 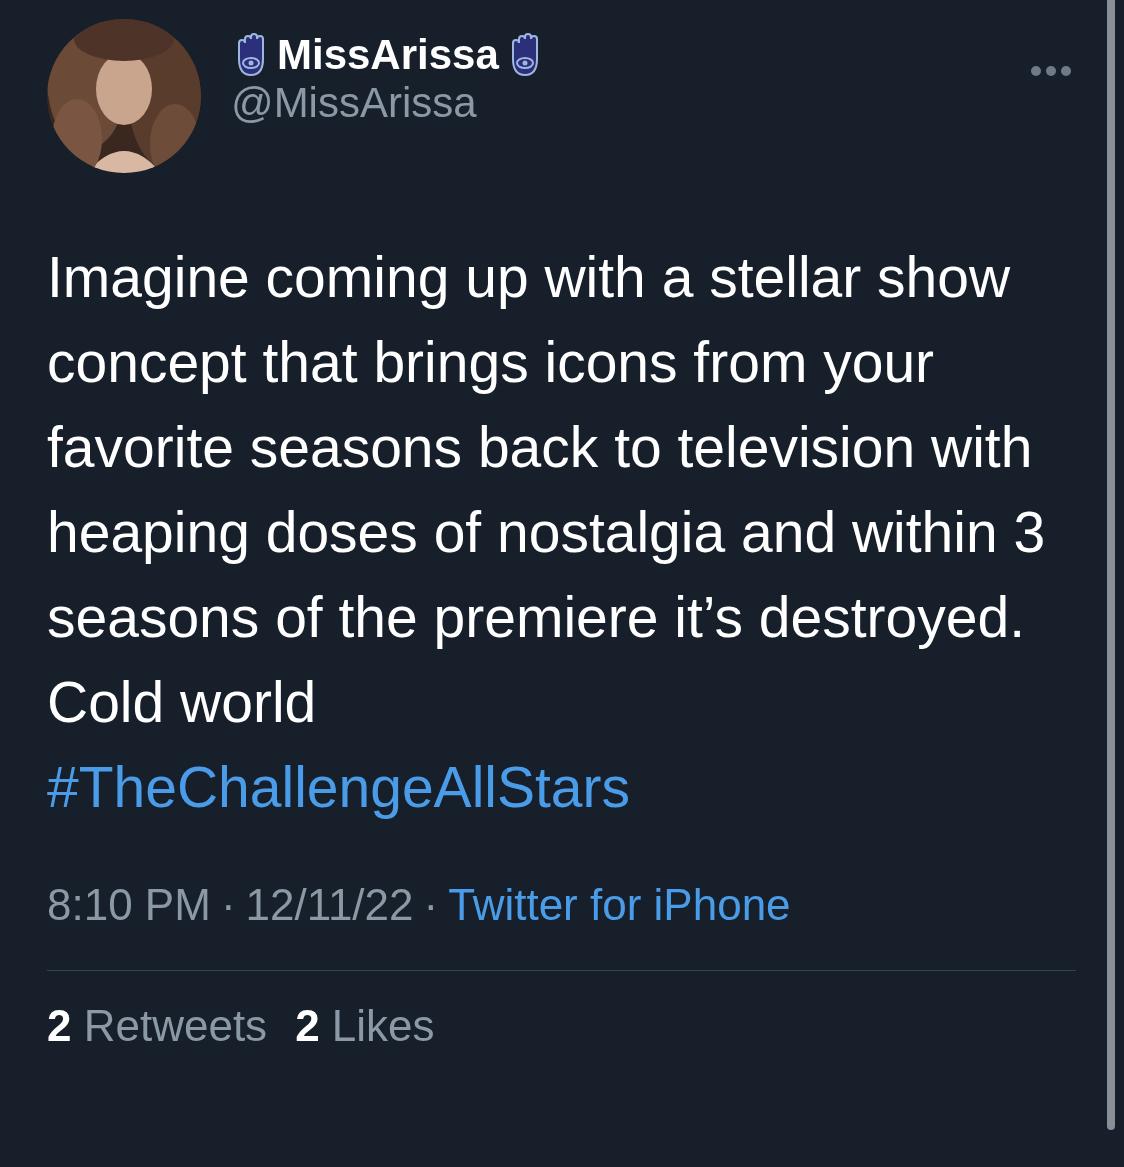 What do you see at coordinates (1111, 565) in the screenshot?
I see `scrollbar` at bounding box center [1111, 565].